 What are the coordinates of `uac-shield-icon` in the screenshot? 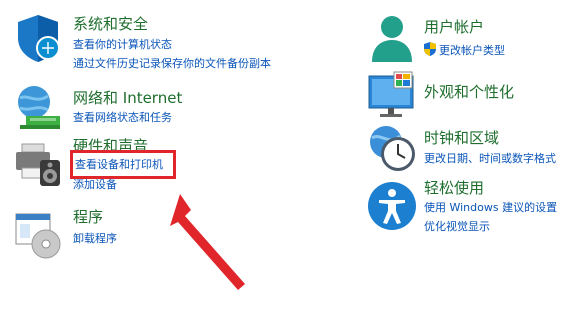 It's located at (430, 49).